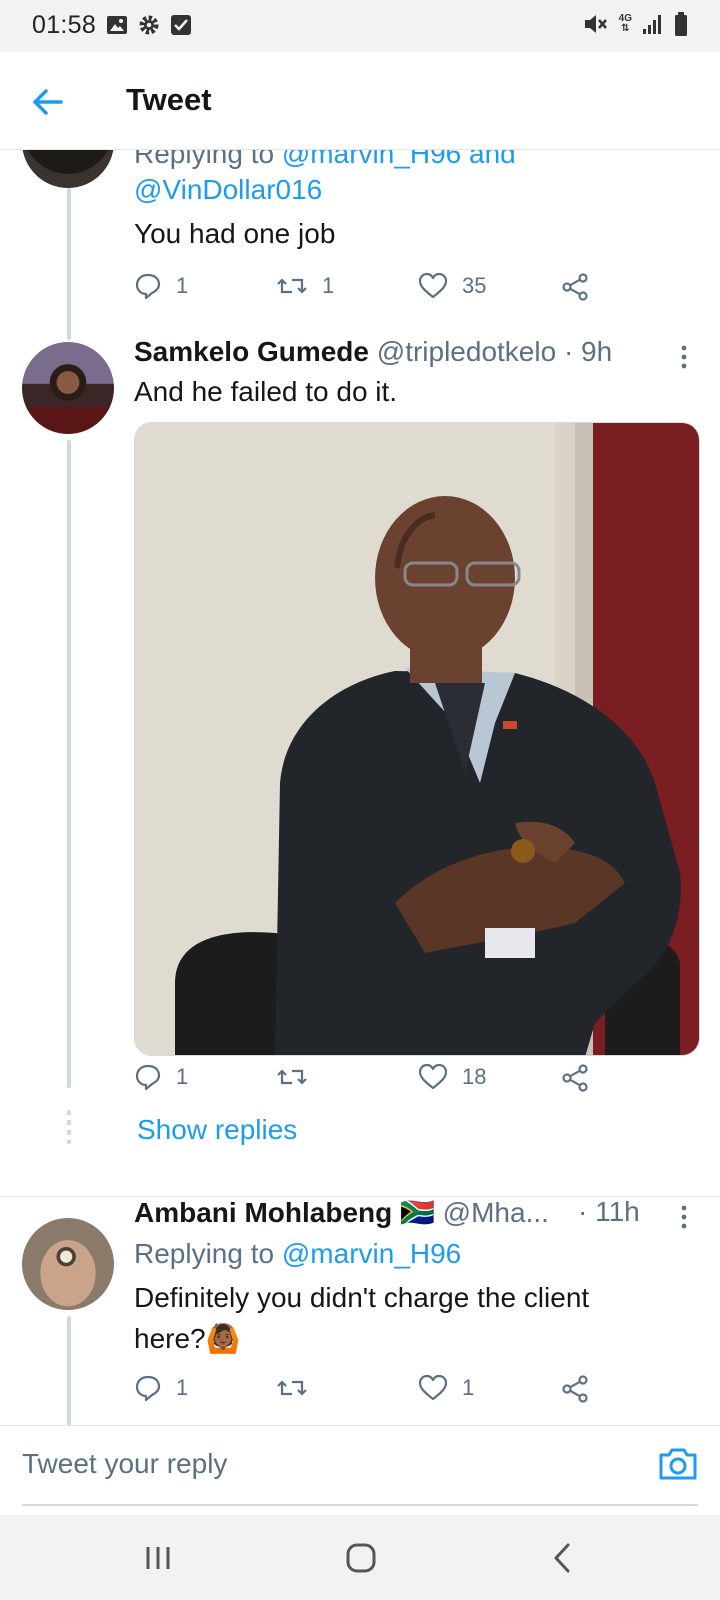 This screenshot has width=720, height=1600. I want to click on like-count: 18, so click(474, 1076).